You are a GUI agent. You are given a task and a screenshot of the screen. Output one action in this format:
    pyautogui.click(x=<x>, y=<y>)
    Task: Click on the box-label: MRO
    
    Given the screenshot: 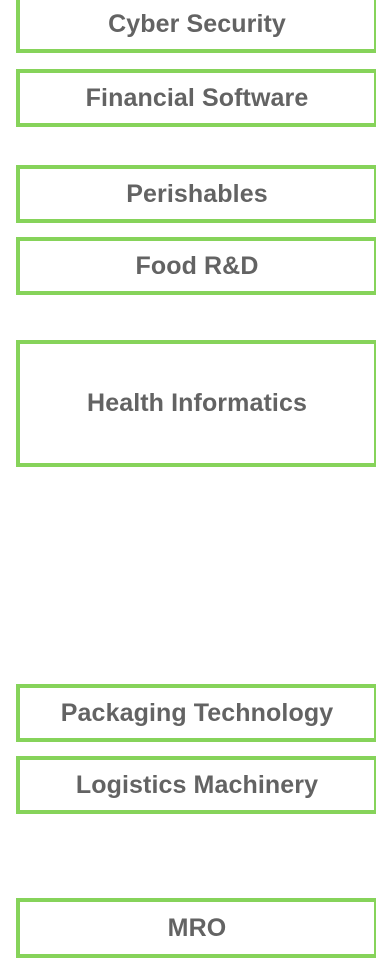 What is the action you would take?
    pyautogui.click(x=197, y=927)
    